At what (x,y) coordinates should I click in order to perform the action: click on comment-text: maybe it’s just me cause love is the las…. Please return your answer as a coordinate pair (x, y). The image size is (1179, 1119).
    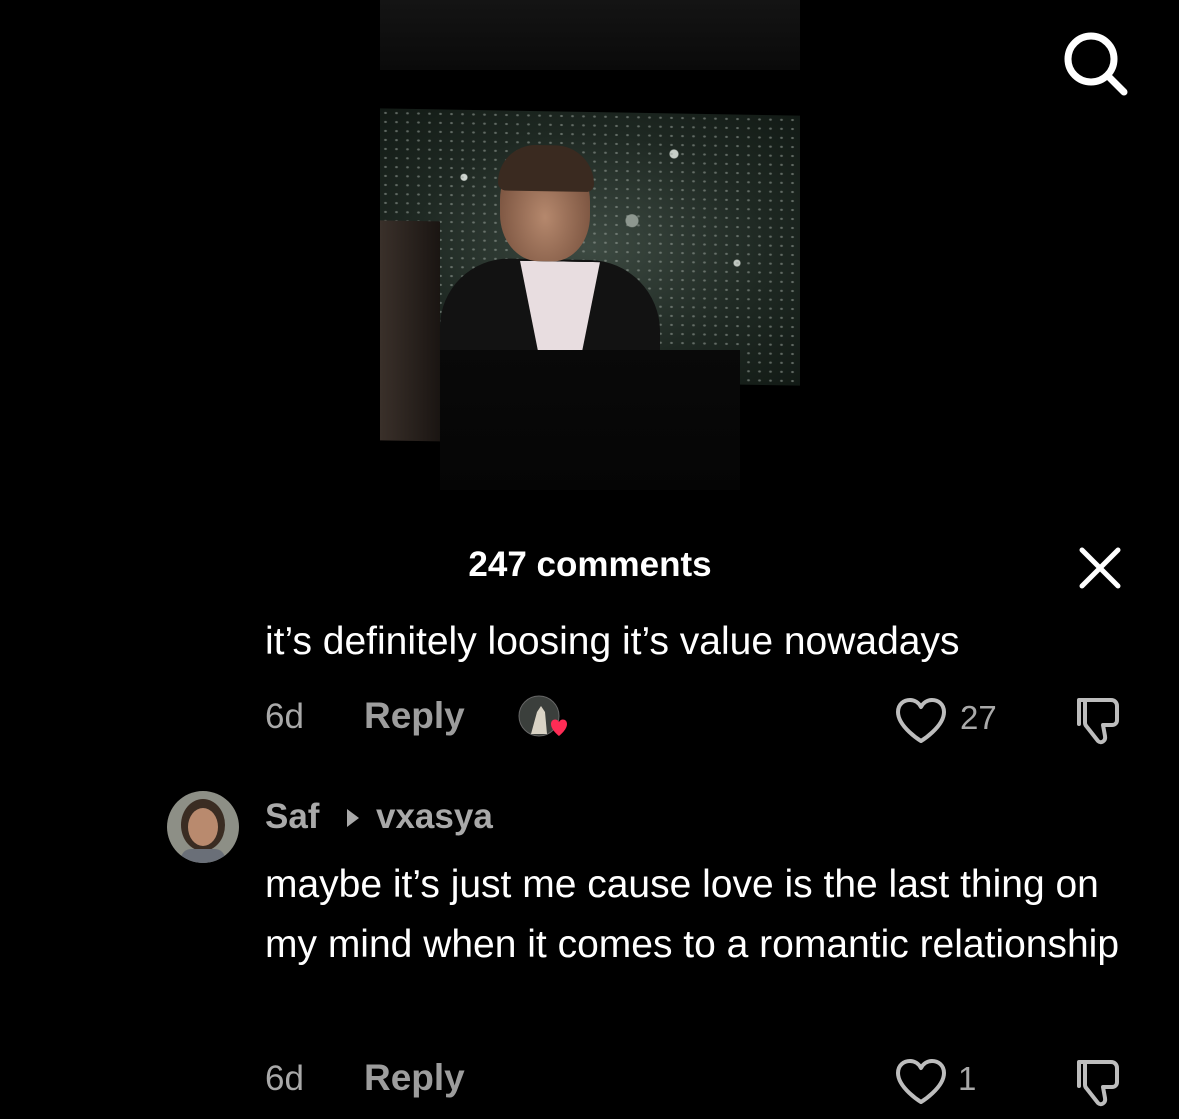
    Looking at the image, I should click on (692, 914).